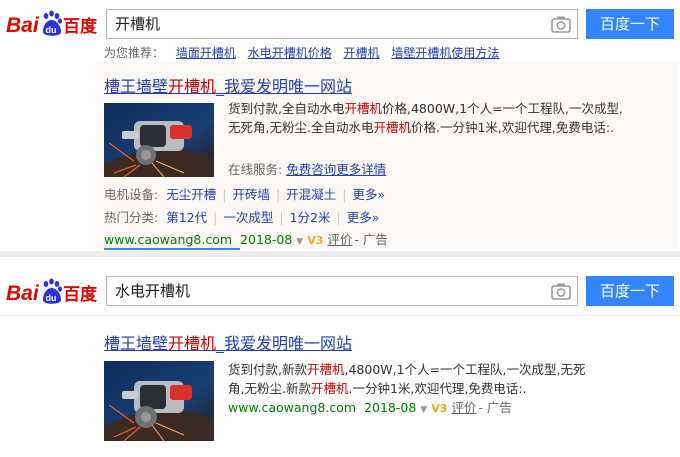 The width and height of the screenshot is (680, 457). I want to click on recommend-link: 水电开槽机价格, so click(290, 53).